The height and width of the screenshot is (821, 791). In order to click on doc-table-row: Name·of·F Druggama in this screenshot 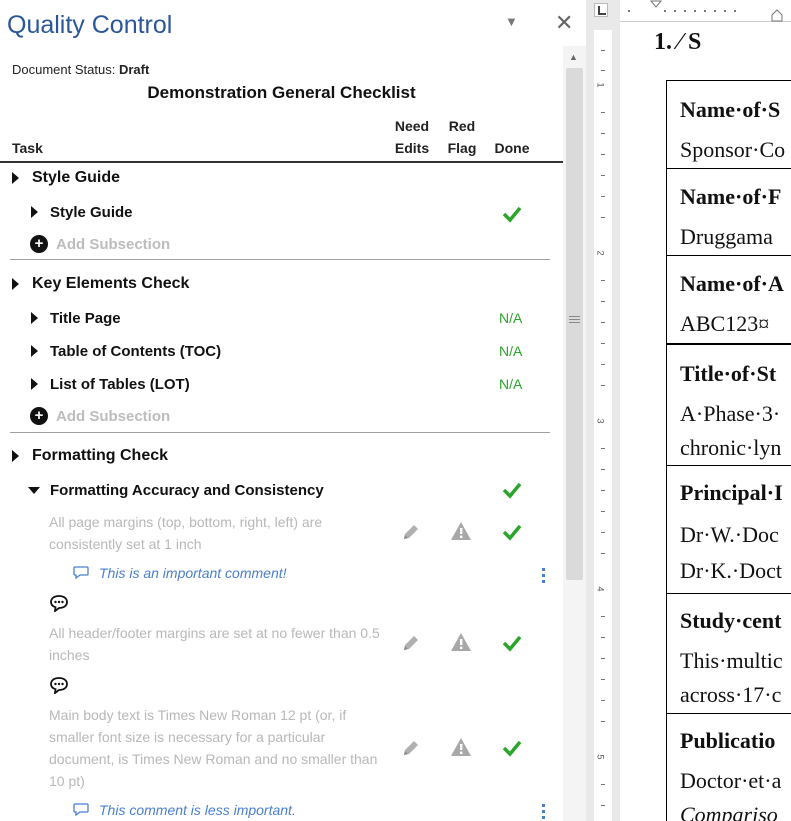, I will do `click(729, 211)`.